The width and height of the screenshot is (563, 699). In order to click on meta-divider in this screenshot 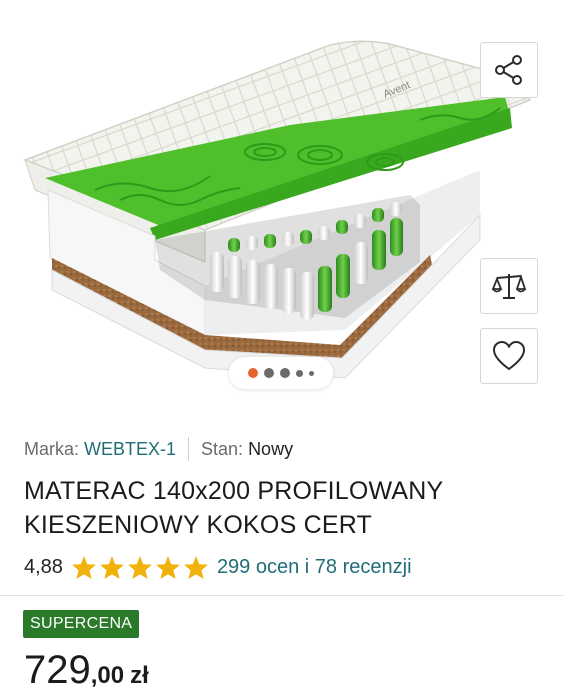, I will do `click(189, 449)`.